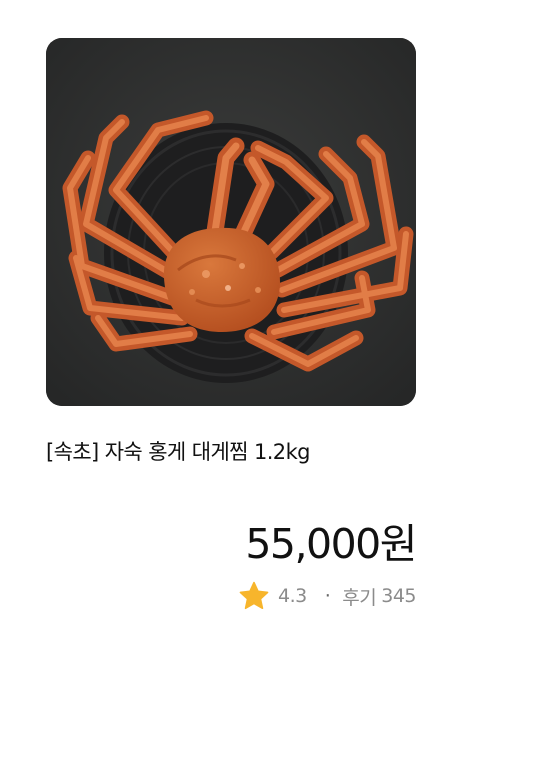 Image resolution: width=540 pixels, height=776 pixels. I want to click on star-icon, so click(254, 596).